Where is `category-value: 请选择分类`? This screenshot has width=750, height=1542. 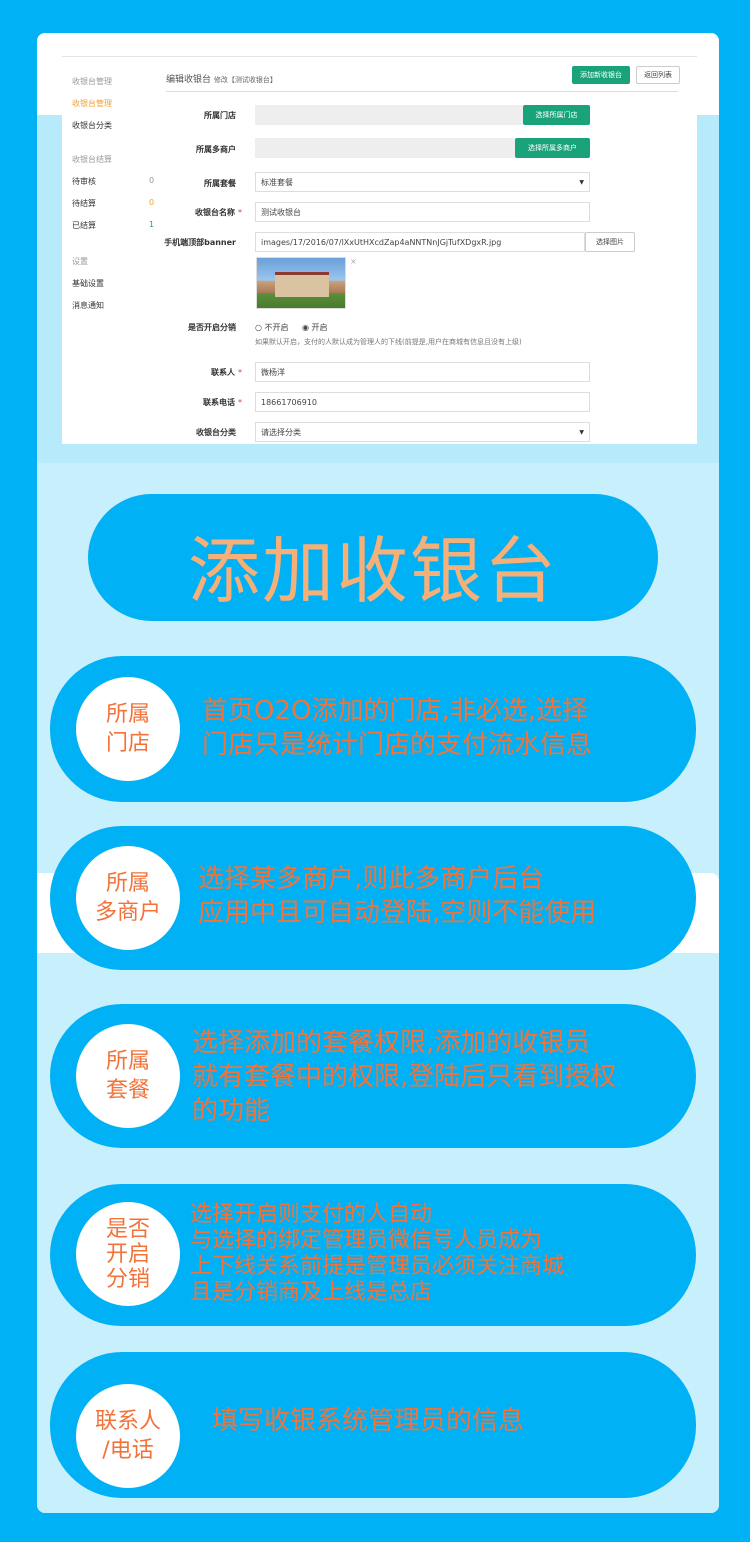 category-value: 请选择分类 is located at coordinates (281, 432).